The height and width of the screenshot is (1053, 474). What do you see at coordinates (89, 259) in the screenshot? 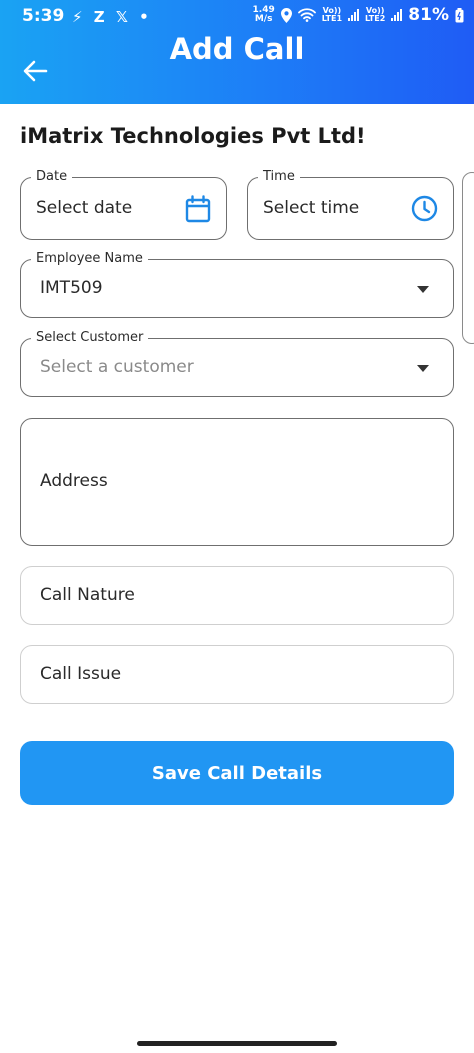
I see `employee-name-label: Employee Name` at bounding box center [89, 259].